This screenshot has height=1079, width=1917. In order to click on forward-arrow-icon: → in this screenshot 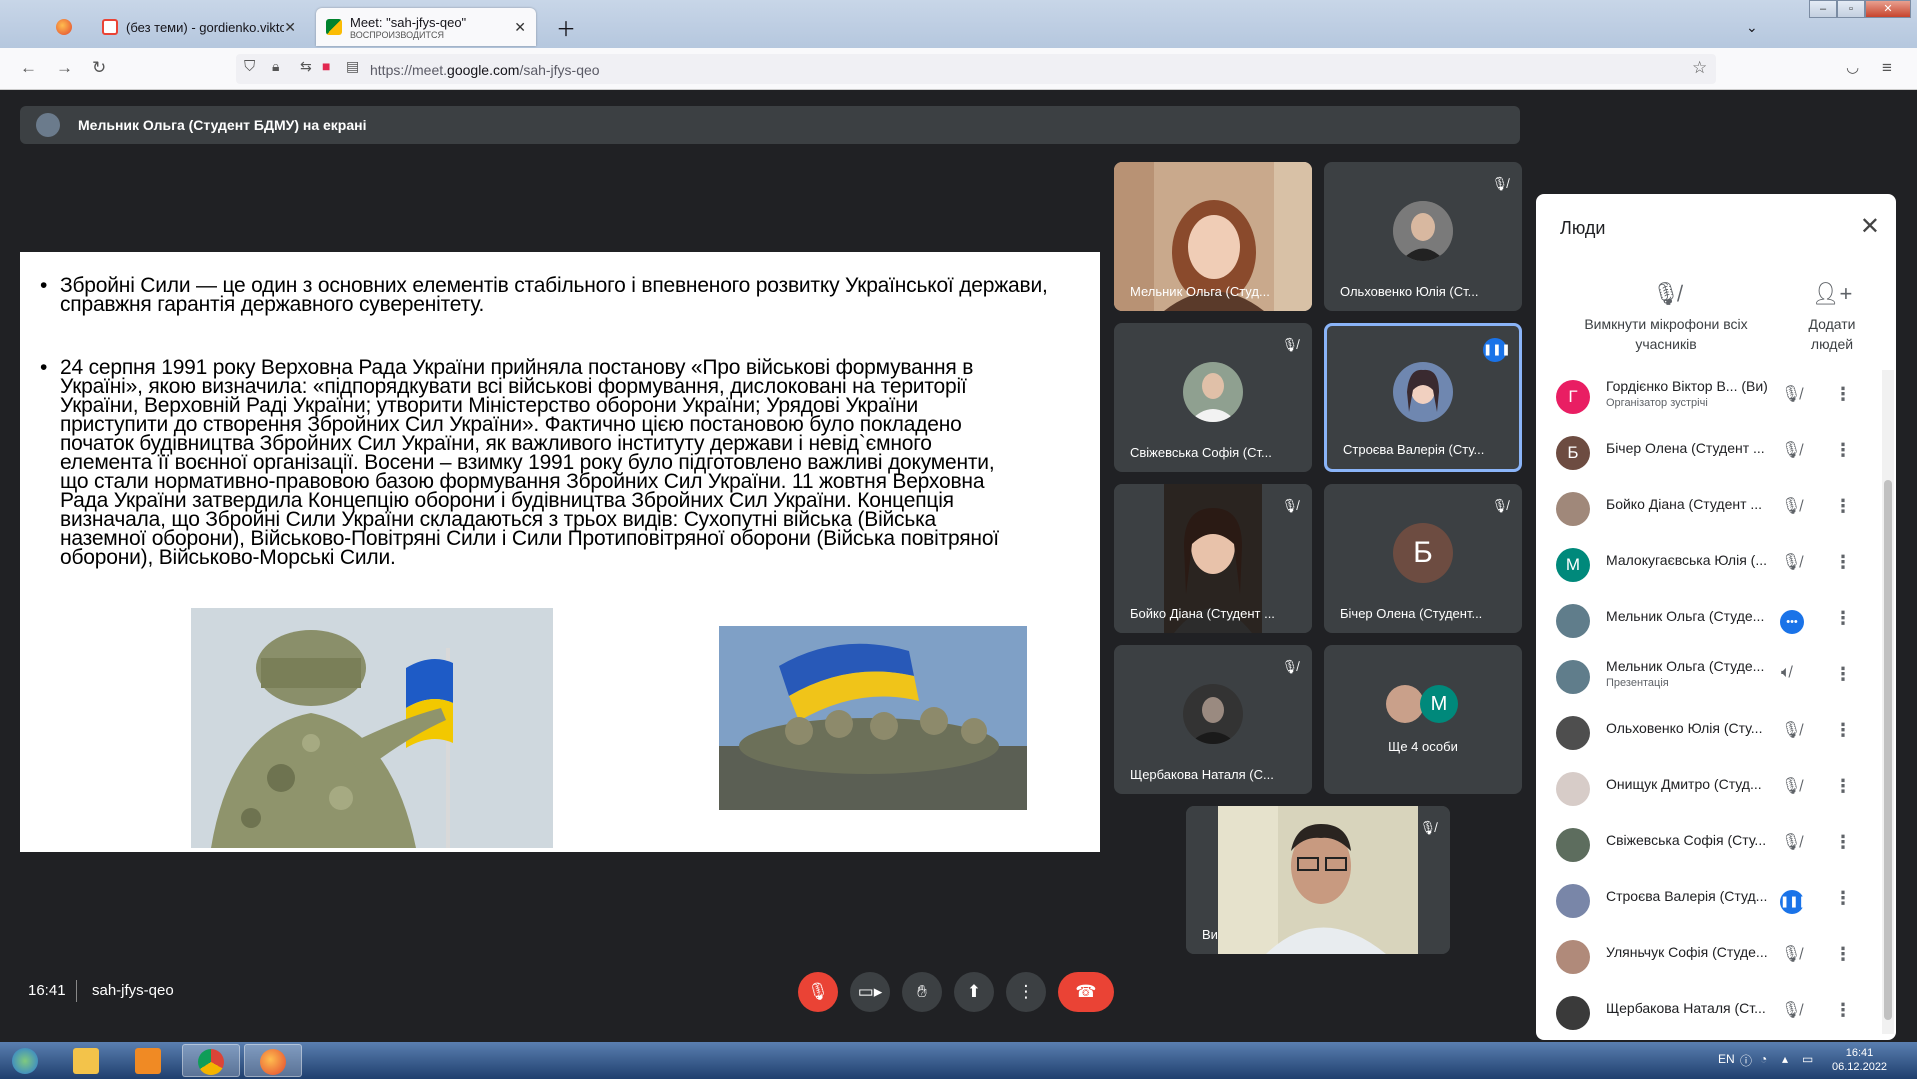, I will do `click(64, 68)`.